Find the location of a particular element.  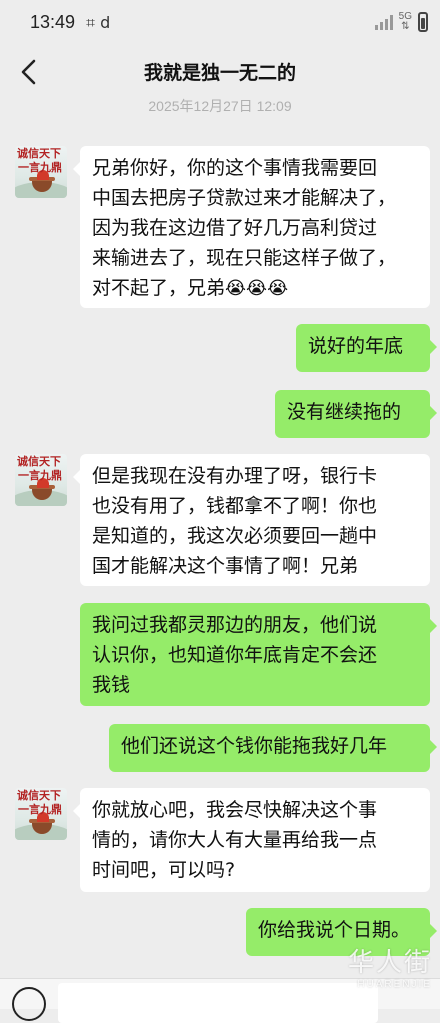

message-bubble-sent: 没有继续拖的 is located at coordinates (356, 414).